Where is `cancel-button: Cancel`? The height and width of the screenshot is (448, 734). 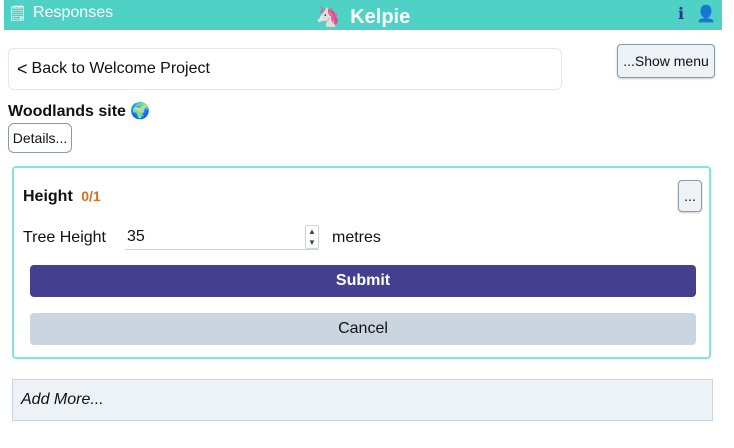 cancel-button: Cancel is located at coordinates (363, 329).